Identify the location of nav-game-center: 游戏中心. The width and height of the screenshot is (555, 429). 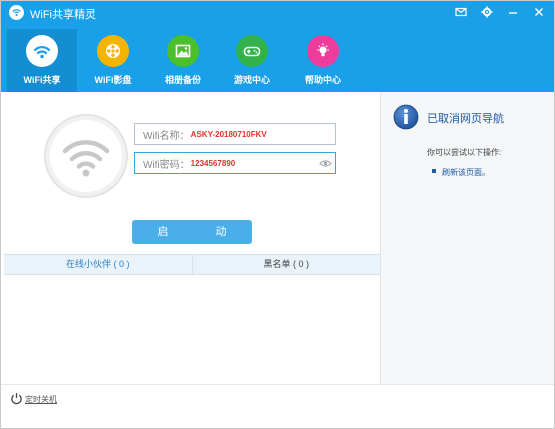
(252, 60).